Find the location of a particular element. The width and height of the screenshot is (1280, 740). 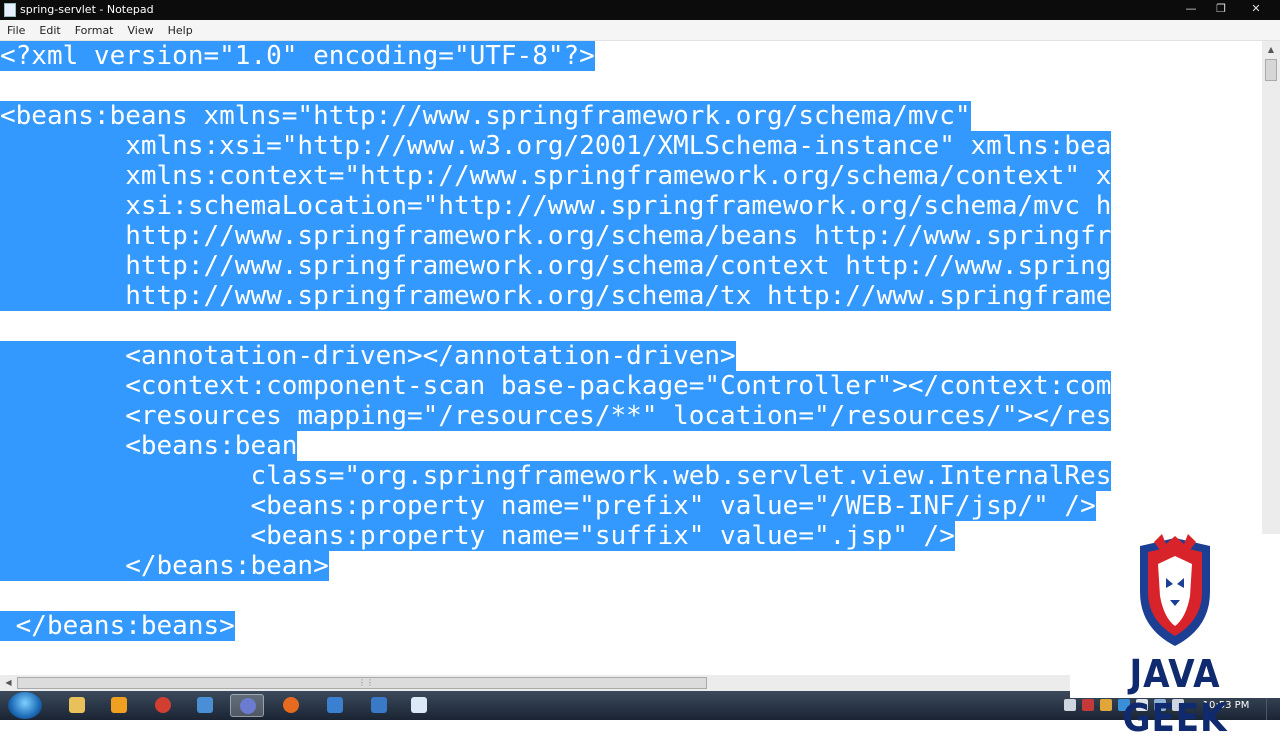

taskbar-firefox is located at coordinates (291, 705).